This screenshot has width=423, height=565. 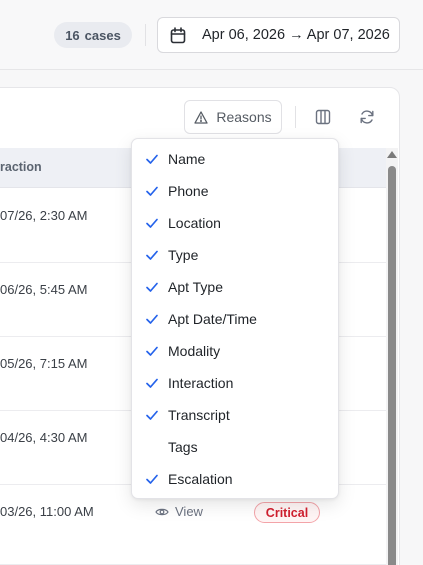 I want to click on date-range-picker: Apr 06, 2026 → Apr 07, 2026, so click(x=278, y=35).